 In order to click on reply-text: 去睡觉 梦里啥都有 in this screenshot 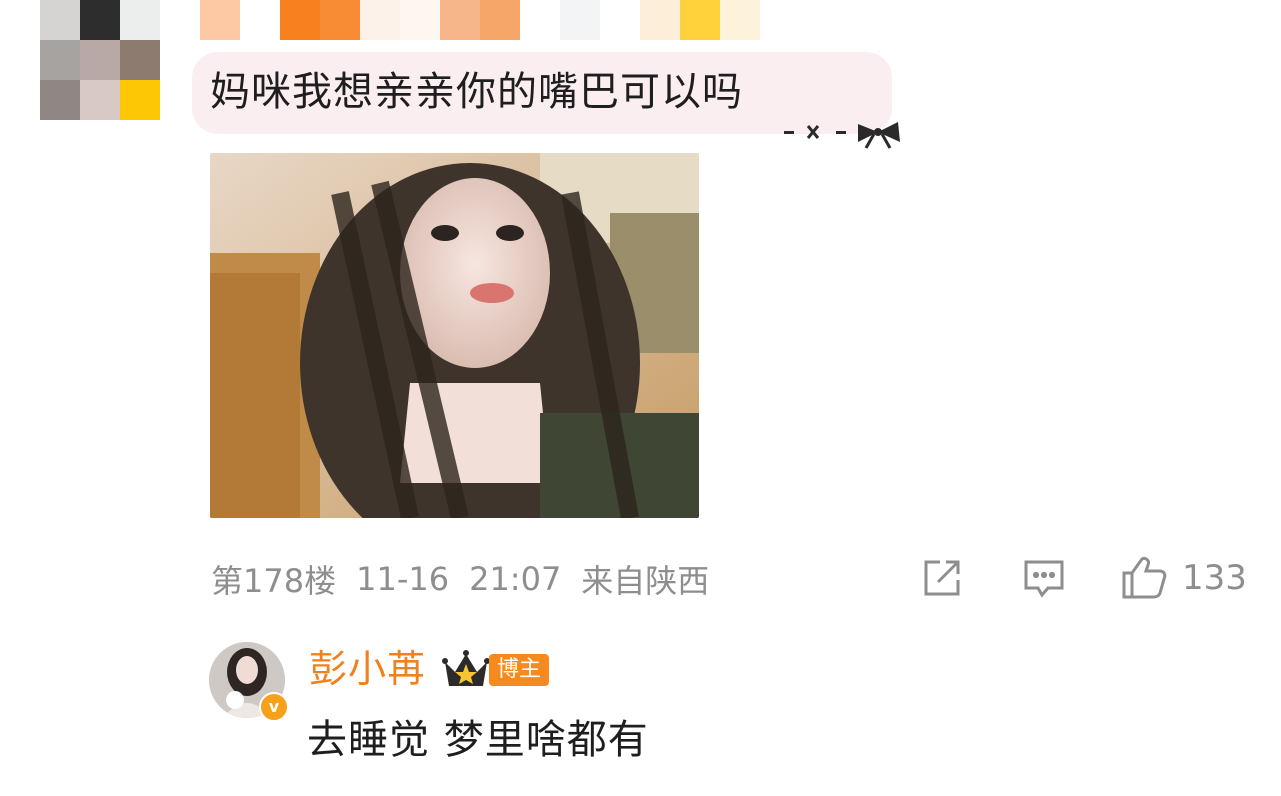, I will do `click(478, 740)`.